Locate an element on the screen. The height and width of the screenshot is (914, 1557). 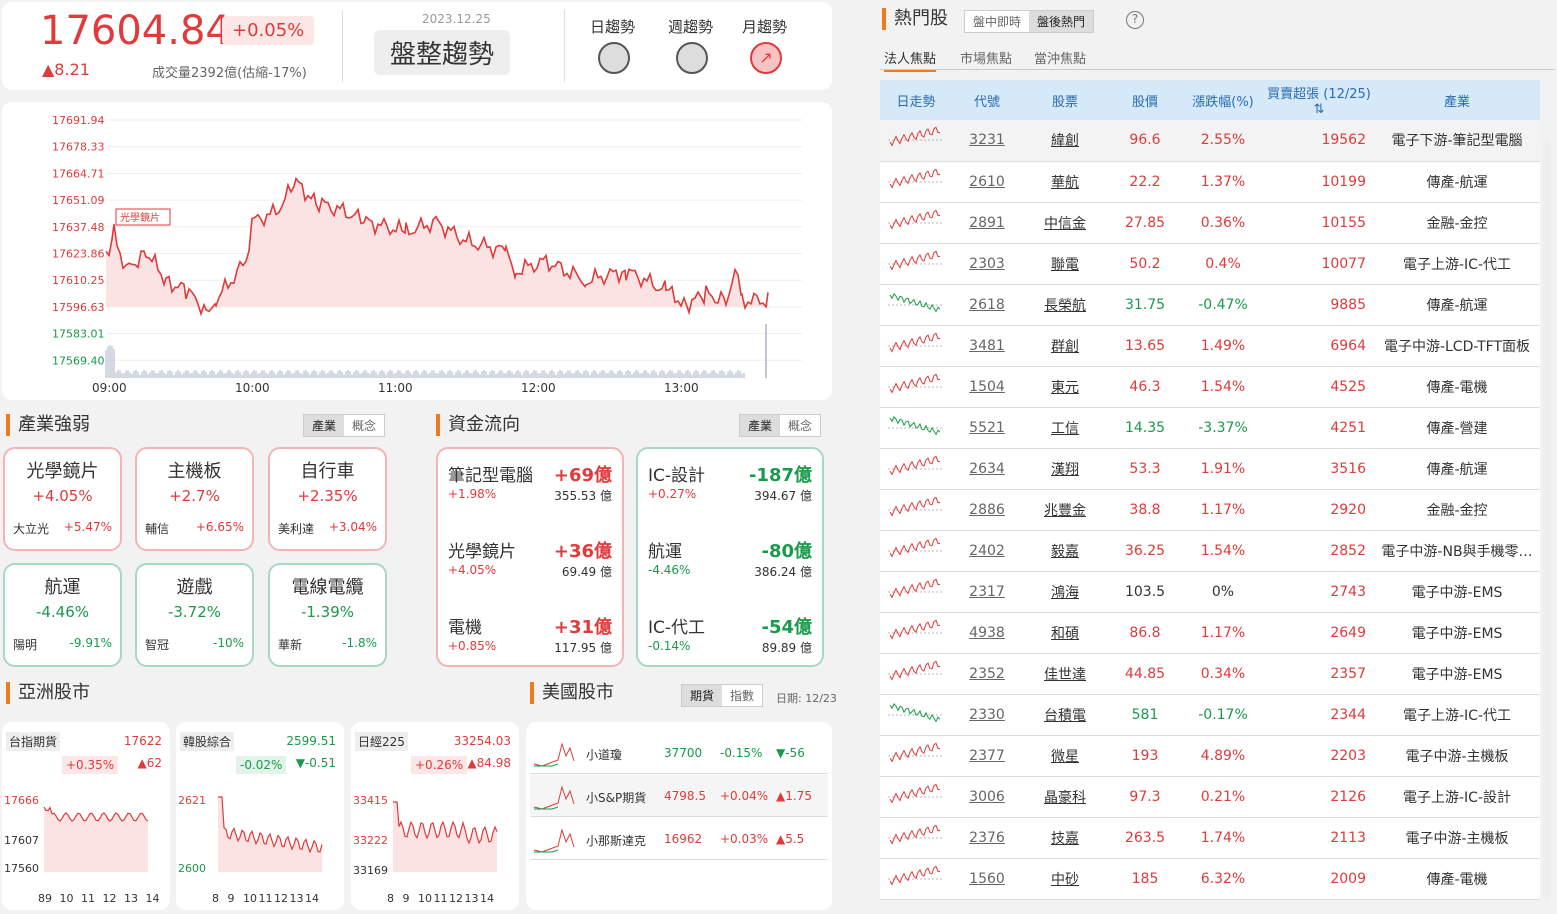
stock-code: 1504 is located at coordinates (987, 387).